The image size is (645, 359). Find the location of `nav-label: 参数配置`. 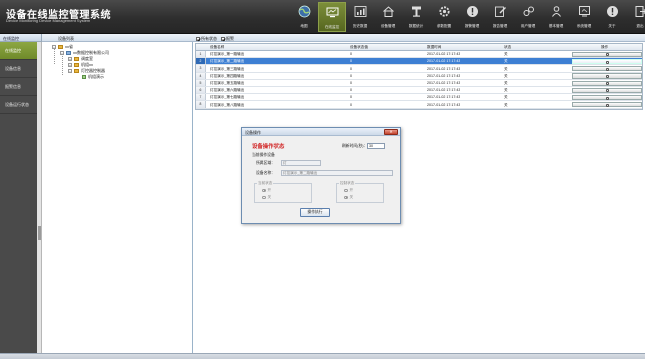

nav-label: 参数配置 is located at coordinates (444, 26).